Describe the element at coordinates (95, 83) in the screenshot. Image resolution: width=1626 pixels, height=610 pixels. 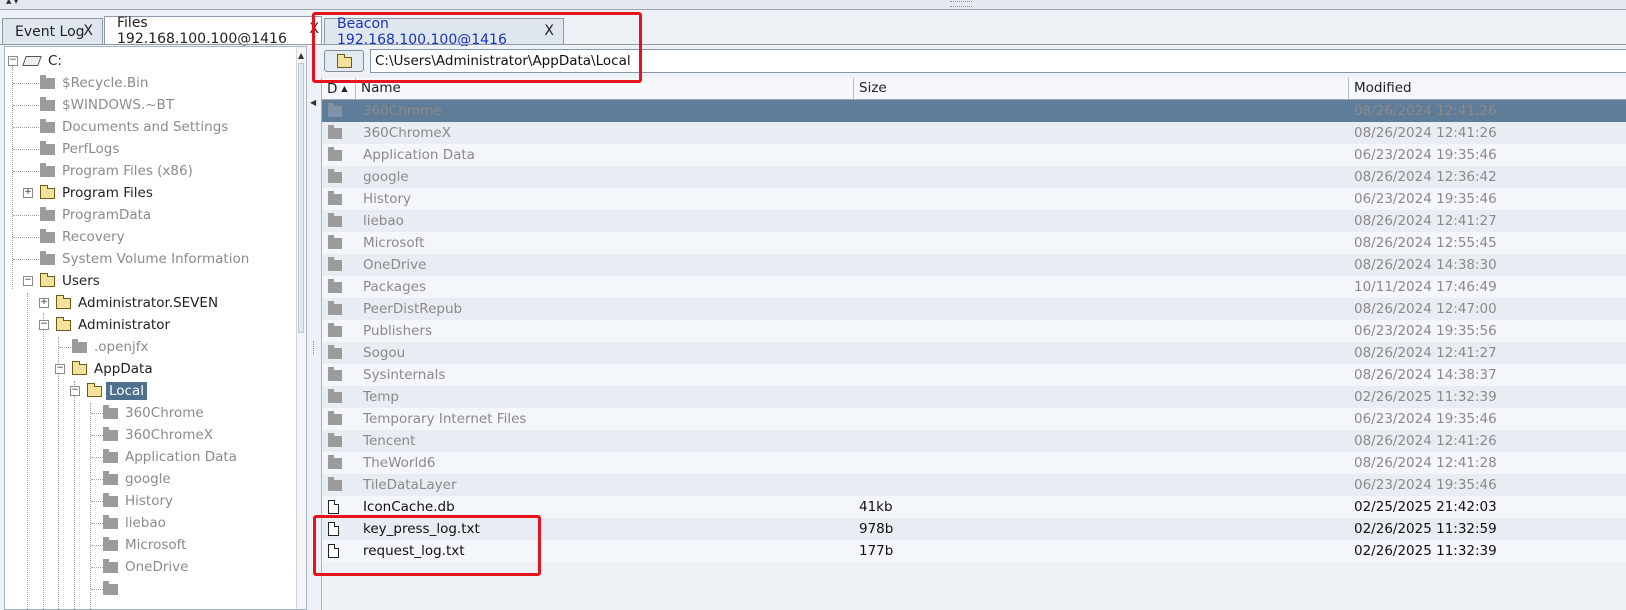
I see `tree-item-recycle-bin: $Recycle.Bin` at that location.